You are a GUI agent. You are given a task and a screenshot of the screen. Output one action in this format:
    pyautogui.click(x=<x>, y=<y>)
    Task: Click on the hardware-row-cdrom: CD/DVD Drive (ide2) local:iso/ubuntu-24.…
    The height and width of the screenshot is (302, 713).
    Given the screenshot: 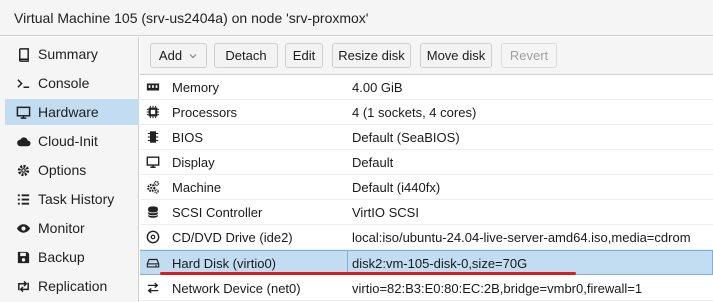 What is the action you would take?
    pyautogui.click(x=426, y=237)
    